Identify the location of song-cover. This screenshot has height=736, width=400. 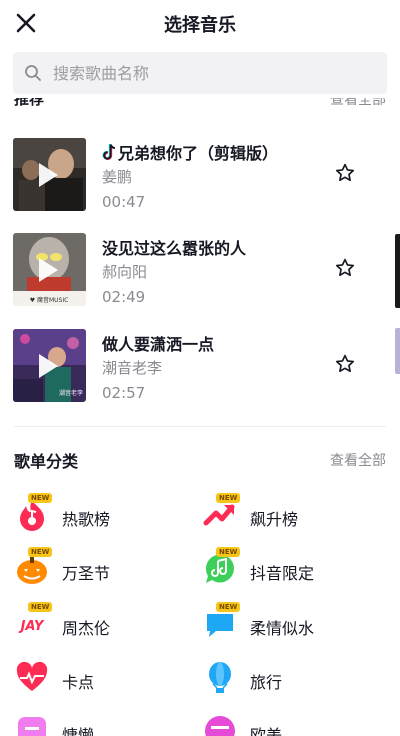
(49, 174).